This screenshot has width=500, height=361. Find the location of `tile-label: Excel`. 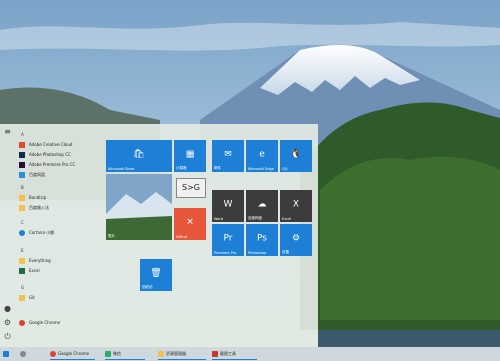

tile-label: Excel is located at coordinates (287, 219).